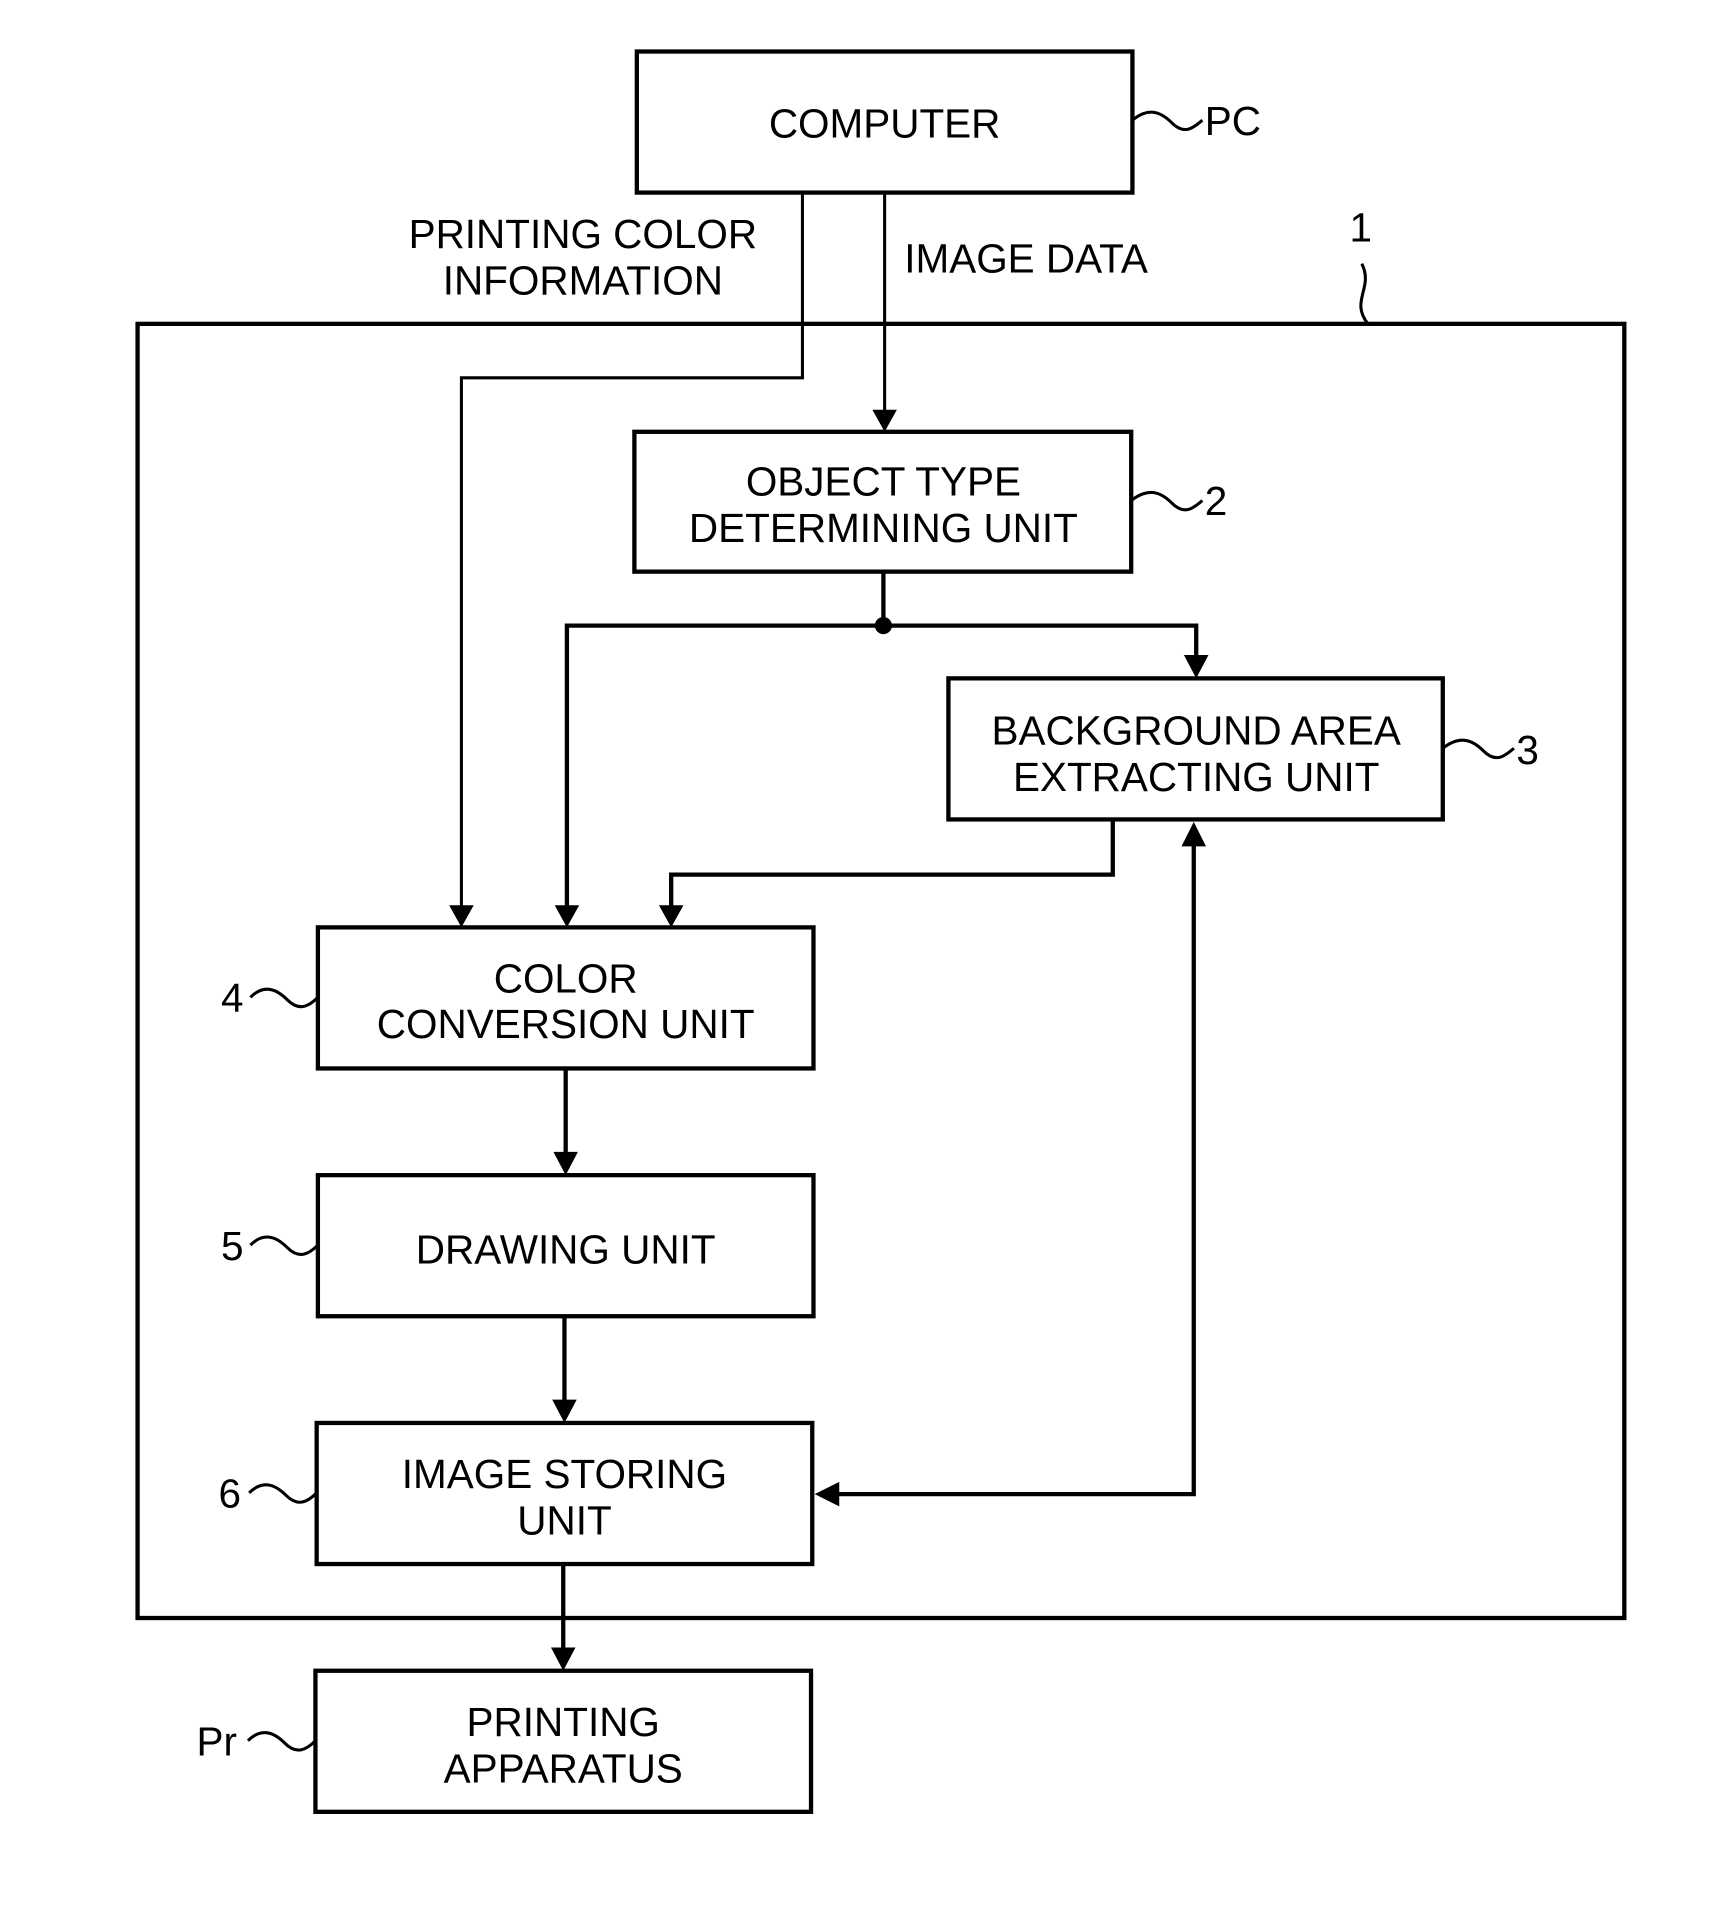  What do you see at coordinates (566, 1024) in the screenshot?
I see `color-conversion-label-line2: CONVERSION UNIT` at bounding box center [566, 1024].